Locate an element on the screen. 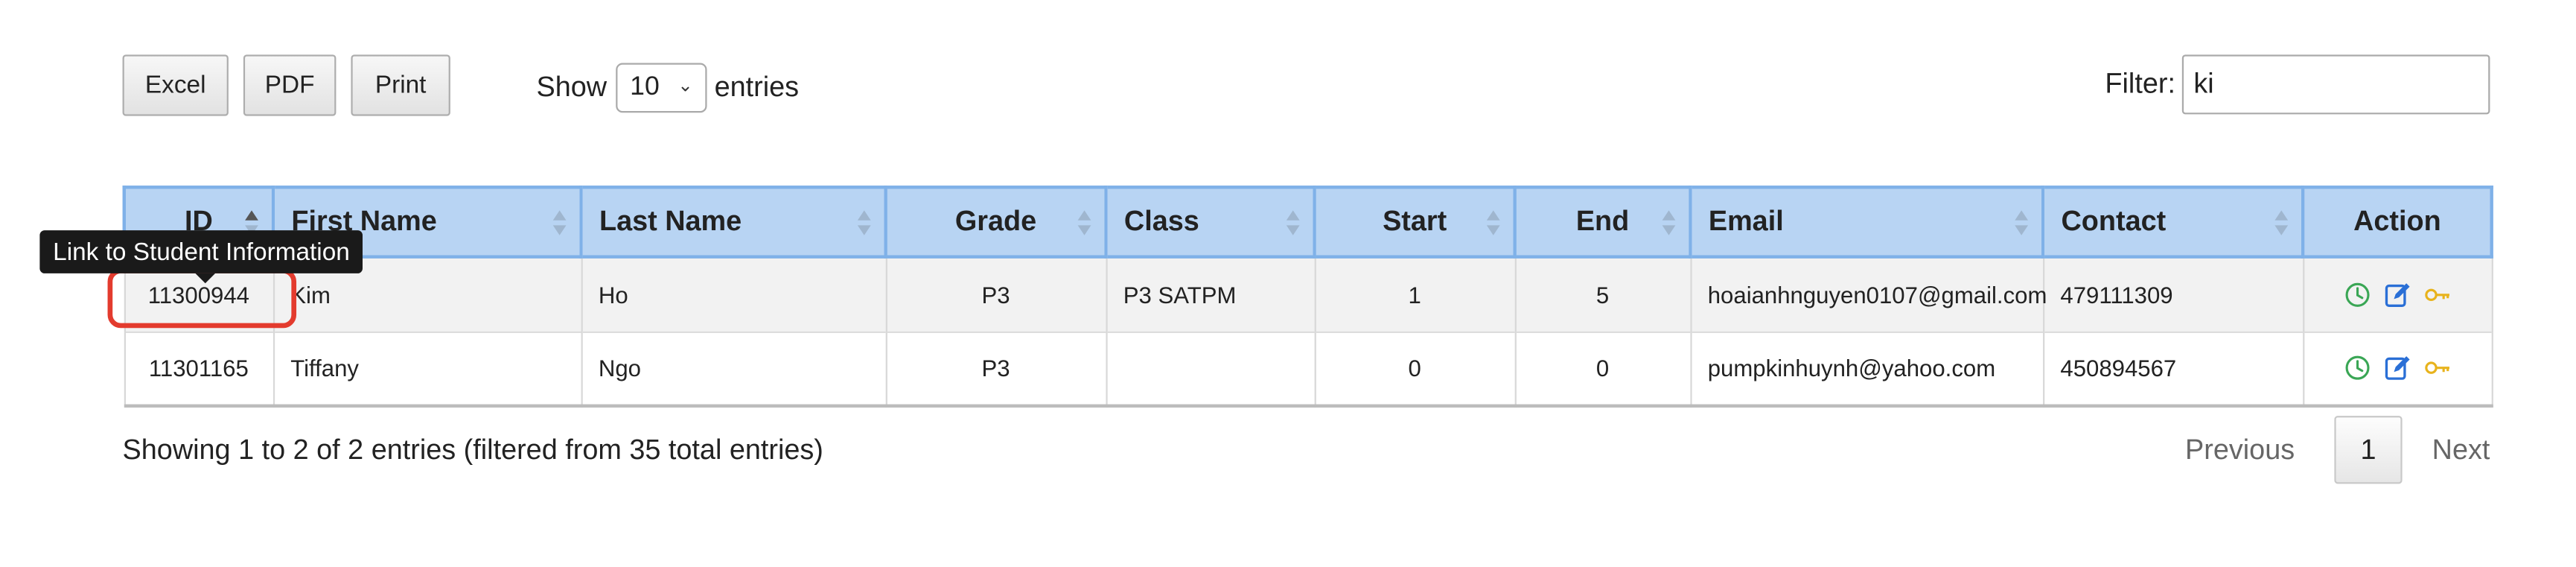 Image resolution: width=2576 pixels, height=567 pixels. filter-input: ki is located at coordinates (2335, 84).